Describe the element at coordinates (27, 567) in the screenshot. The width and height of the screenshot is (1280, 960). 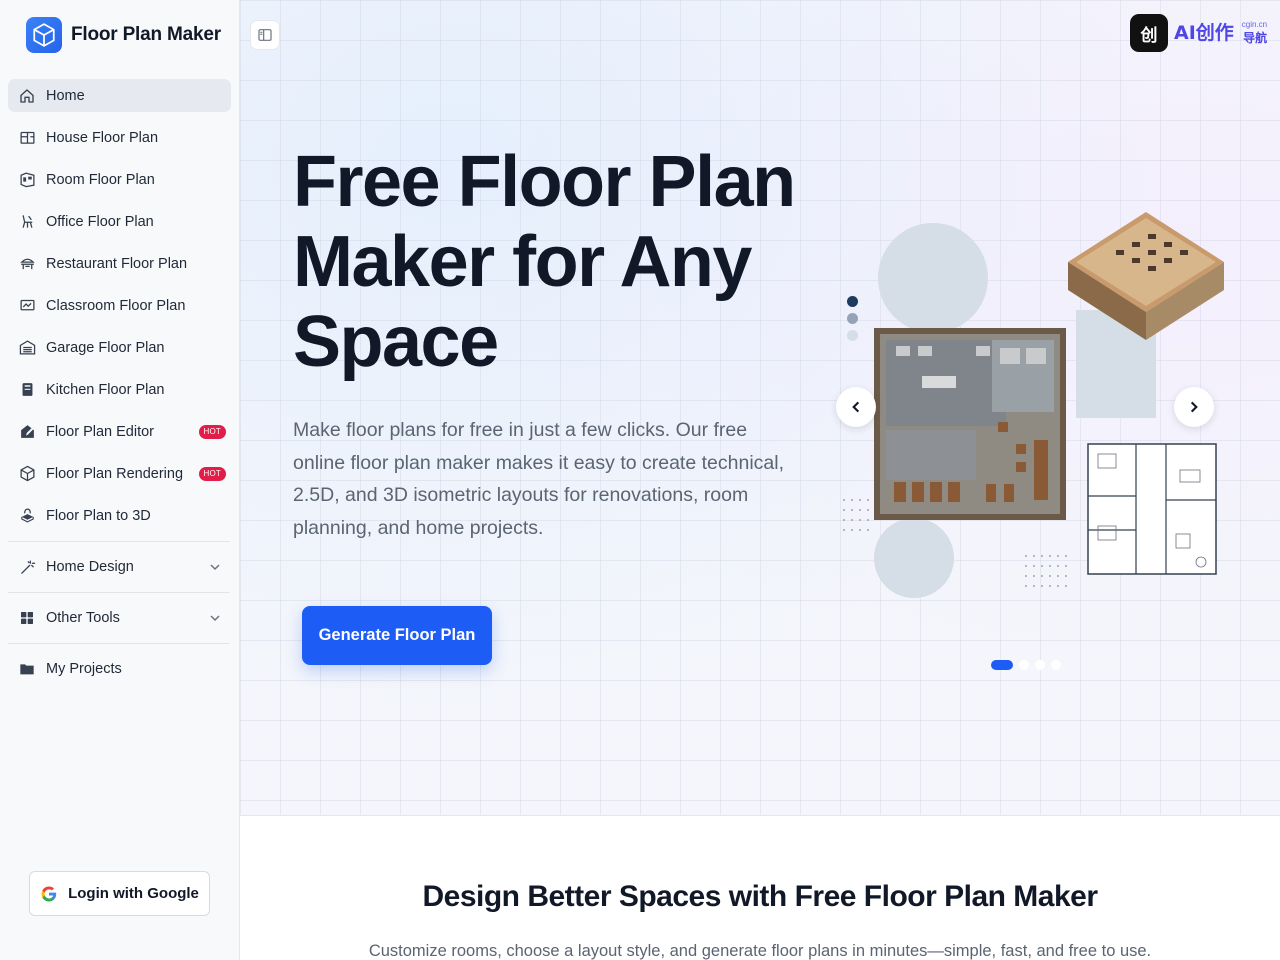
I see `magic-wand-icon` at that location.